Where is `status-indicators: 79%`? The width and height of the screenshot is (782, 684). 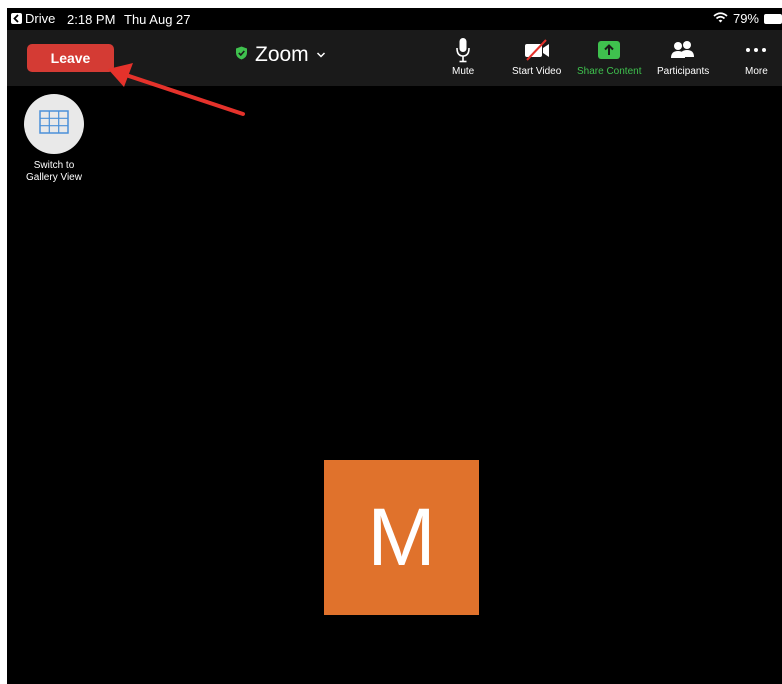
status-indicators: 79% is located at coordinates (747, 18).